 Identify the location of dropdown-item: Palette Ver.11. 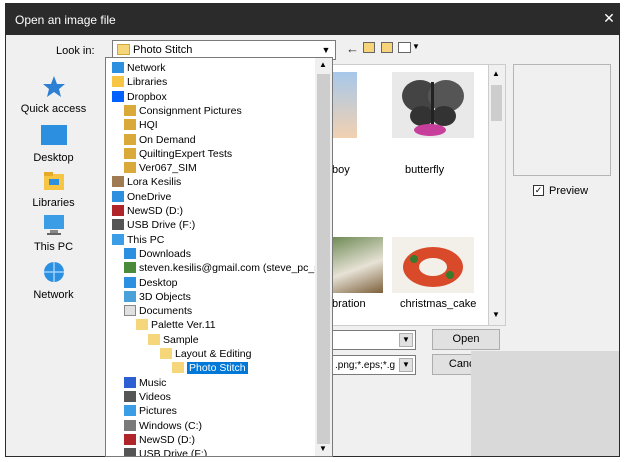
(176, 325).